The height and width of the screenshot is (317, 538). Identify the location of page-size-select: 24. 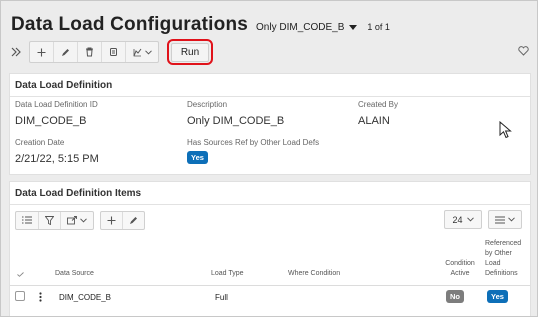
(463, 219).